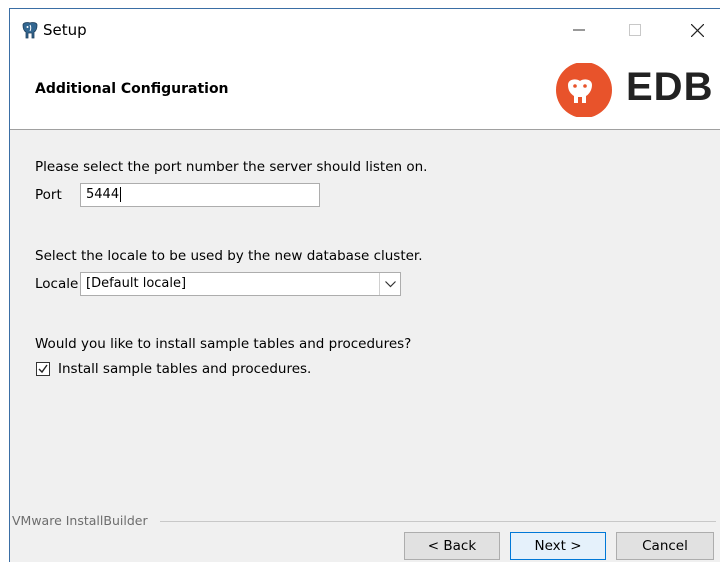 This screenshot has height=562, width=720. I want to click on back-button: < Back, so click(452, 546).